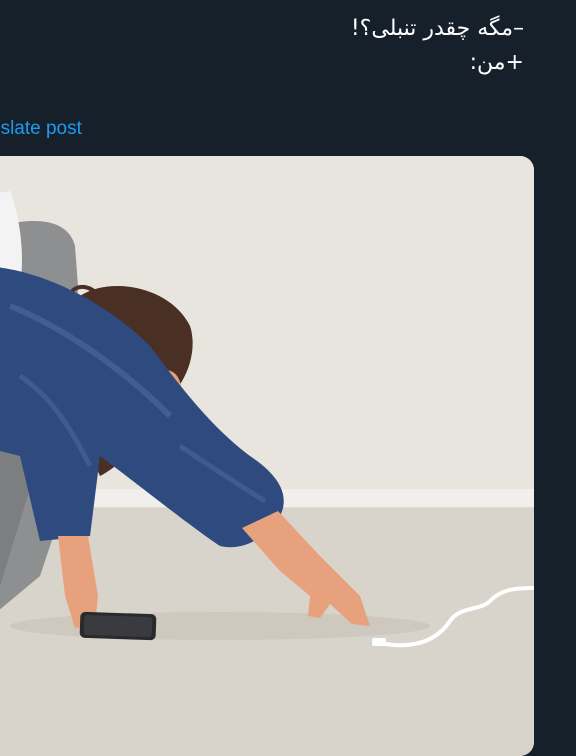  What do you see at coordinates (437, 28) in the screenshot?
I see `post-line-1: –مگه چقدر تنبلی؟!` at bounding box center [437, 28].